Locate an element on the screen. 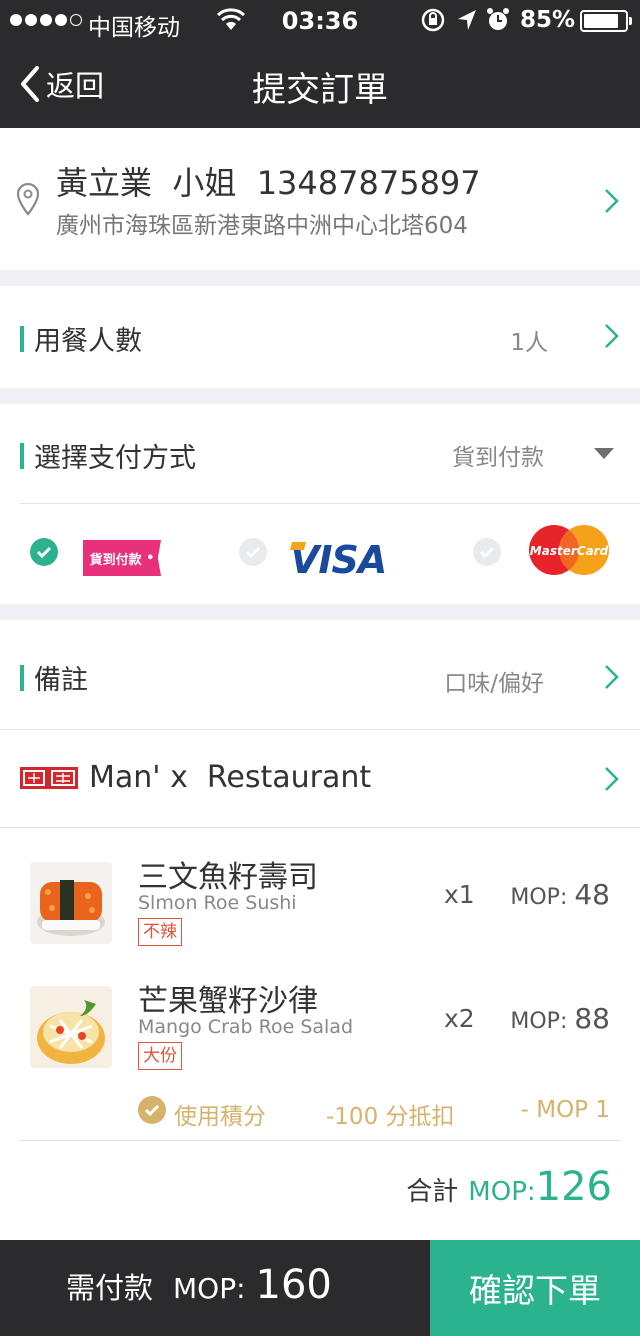  dish-quantity: x2 is located at coordinates (459, 1018).